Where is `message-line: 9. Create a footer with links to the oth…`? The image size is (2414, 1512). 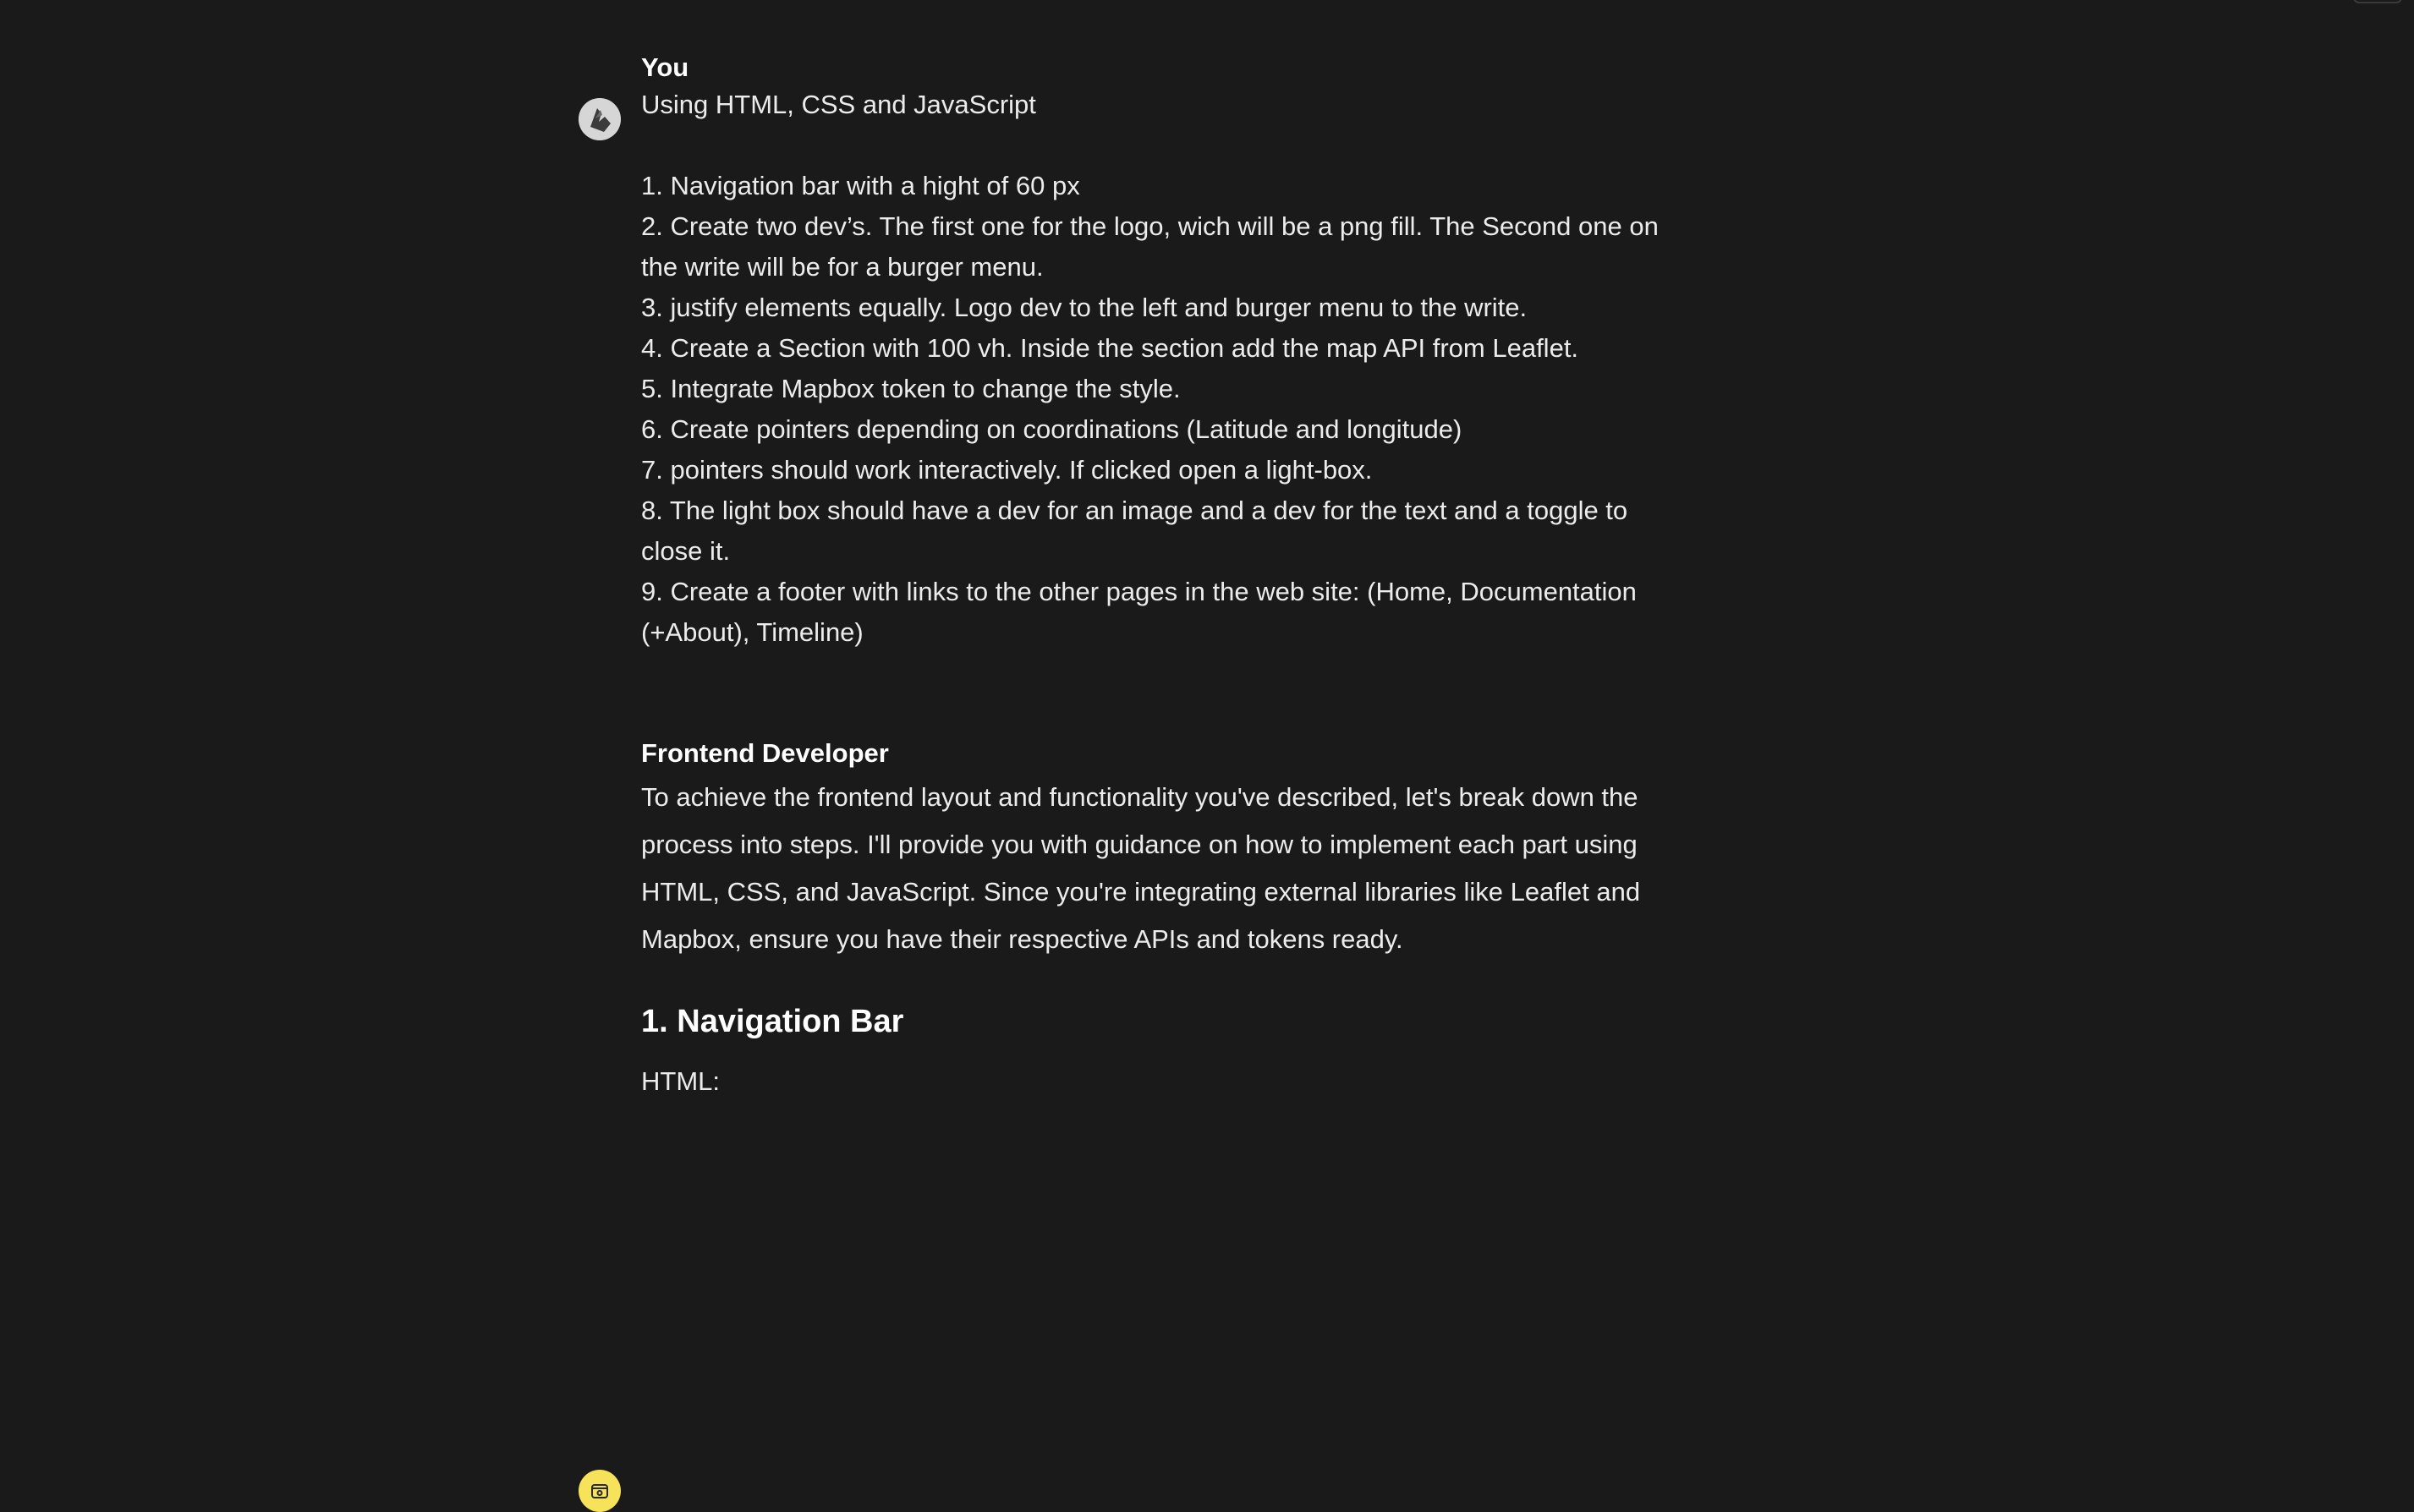
message-line: 9. Create a footer with links to the oth… is located at coordinates (1139, 591).